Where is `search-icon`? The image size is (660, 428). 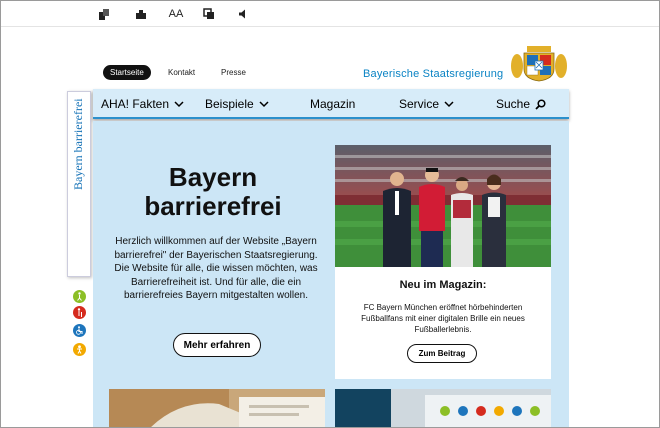
search-icon is located at coordinates (540, 104).